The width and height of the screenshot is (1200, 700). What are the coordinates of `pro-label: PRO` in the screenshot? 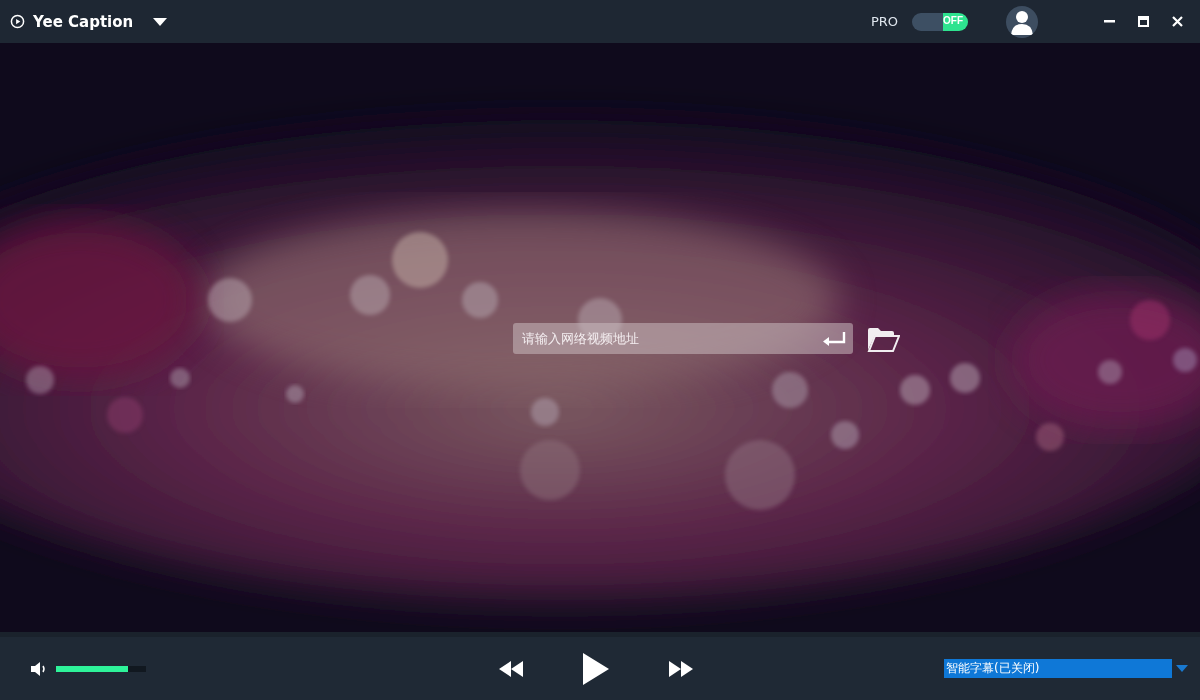 It's located at (884, 21).